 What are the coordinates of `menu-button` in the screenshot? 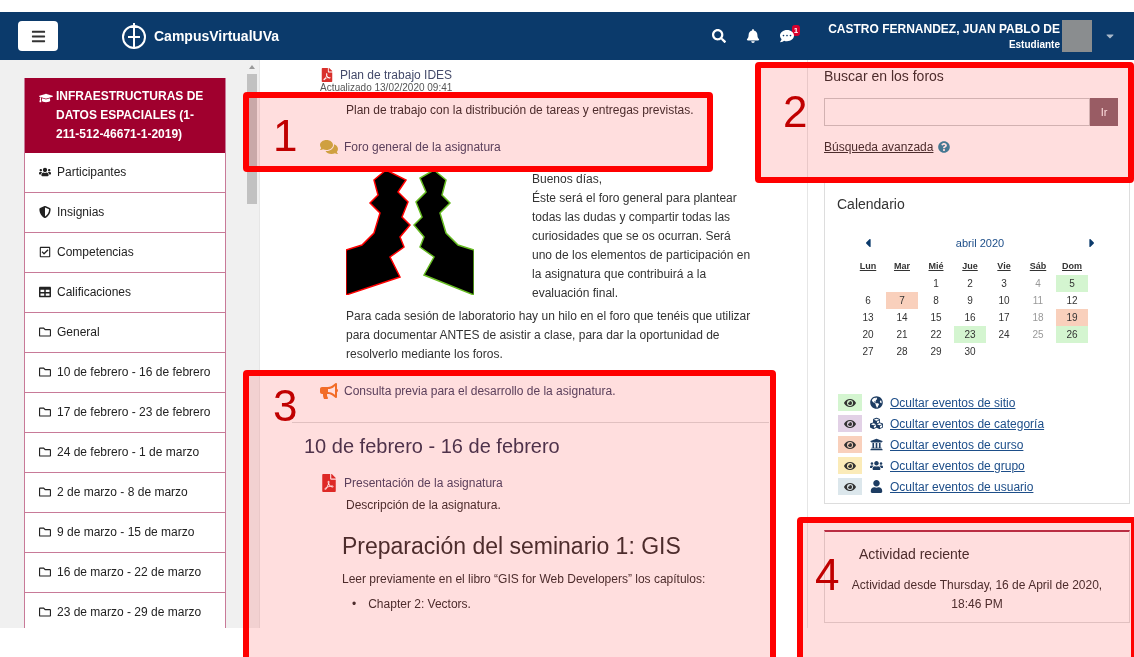 It's located at (38, 36).